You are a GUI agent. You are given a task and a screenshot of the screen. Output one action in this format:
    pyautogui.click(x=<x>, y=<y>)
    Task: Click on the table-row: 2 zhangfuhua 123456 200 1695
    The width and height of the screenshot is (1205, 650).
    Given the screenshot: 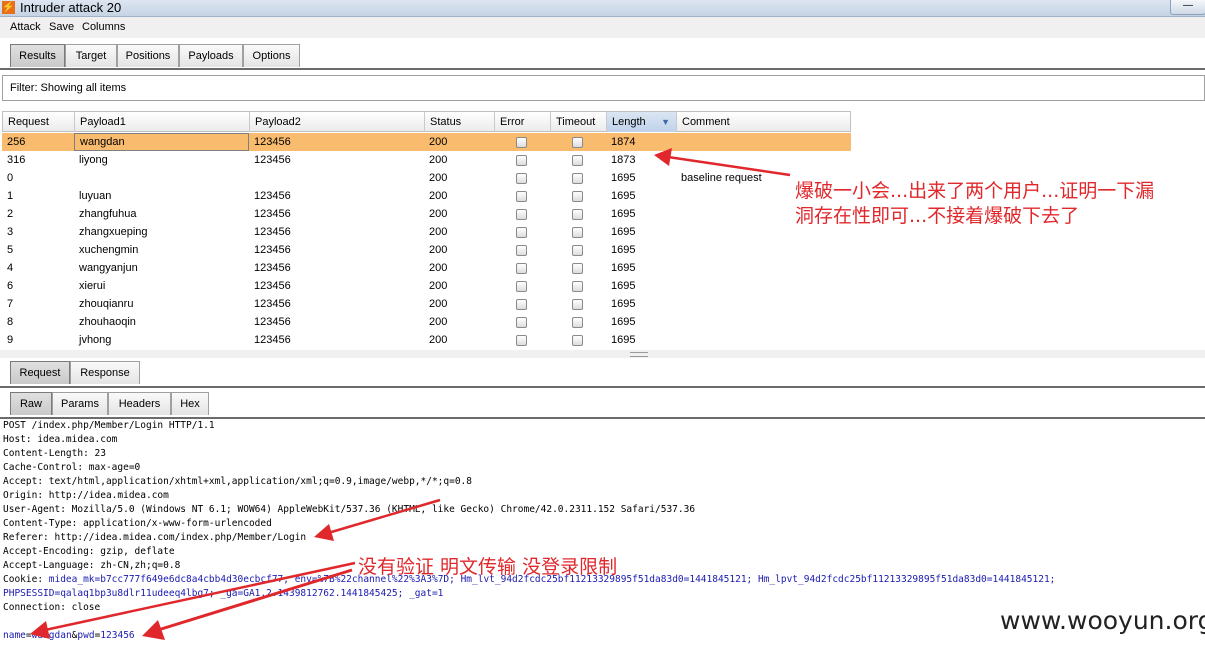 What is the action you would take?
    pyautogui.click(x=426, y=214)
    